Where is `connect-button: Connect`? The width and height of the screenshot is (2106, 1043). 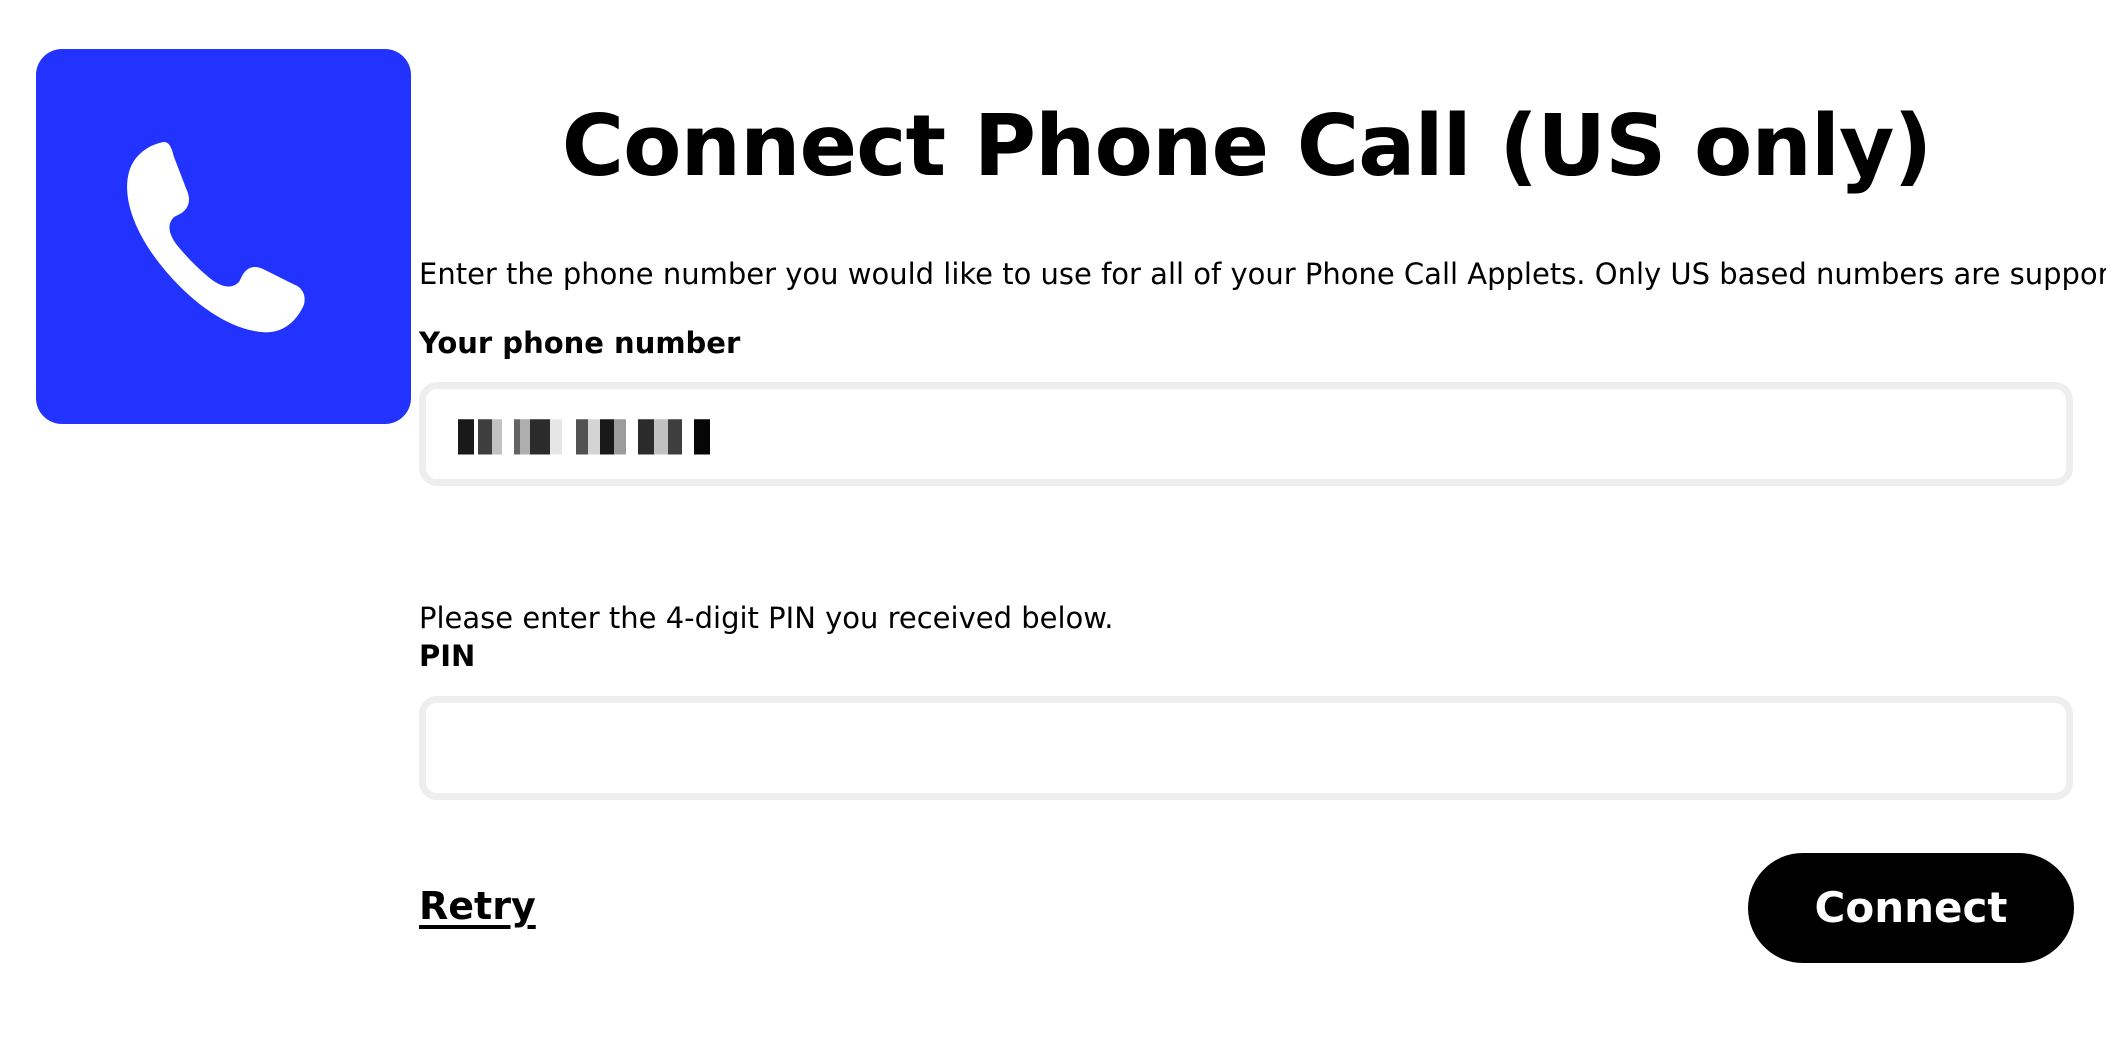
connect-button: Connect is located at coordinates (1911, 908).